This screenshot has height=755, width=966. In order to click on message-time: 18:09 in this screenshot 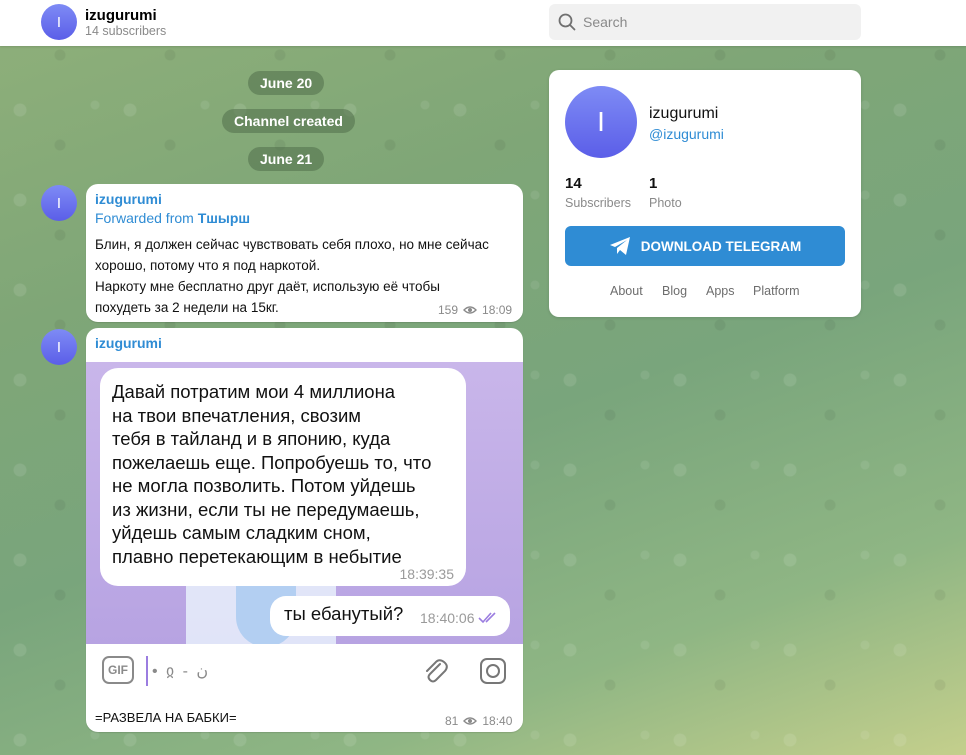, I will do `click(497, 310)`.